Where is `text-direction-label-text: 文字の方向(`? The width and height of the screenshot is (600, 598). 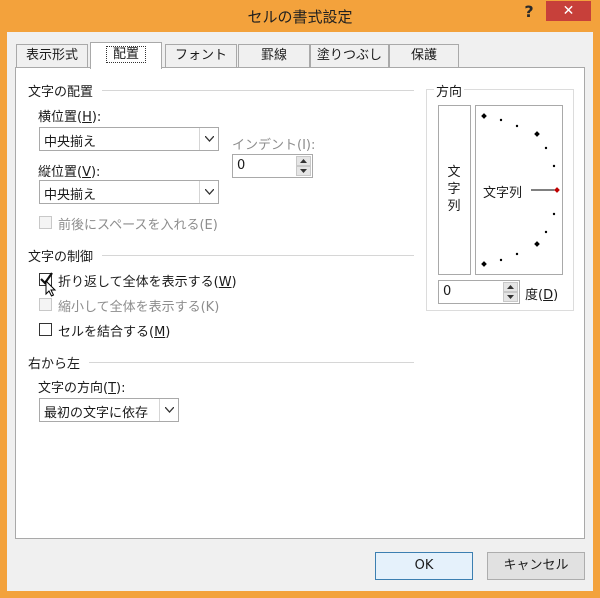
text-direction-label-text: 文字の方向( is located at coordinates (73, 388).